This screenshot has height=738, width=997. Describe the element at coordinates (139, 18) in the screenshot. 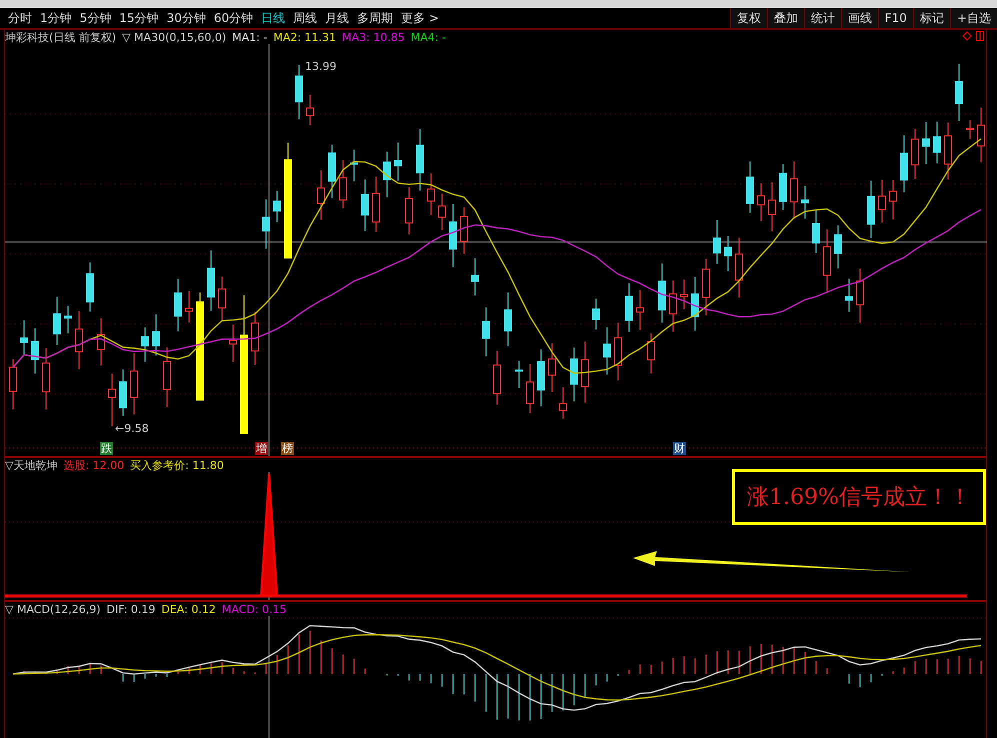

I see `period-tab: 15分钟` at that location.